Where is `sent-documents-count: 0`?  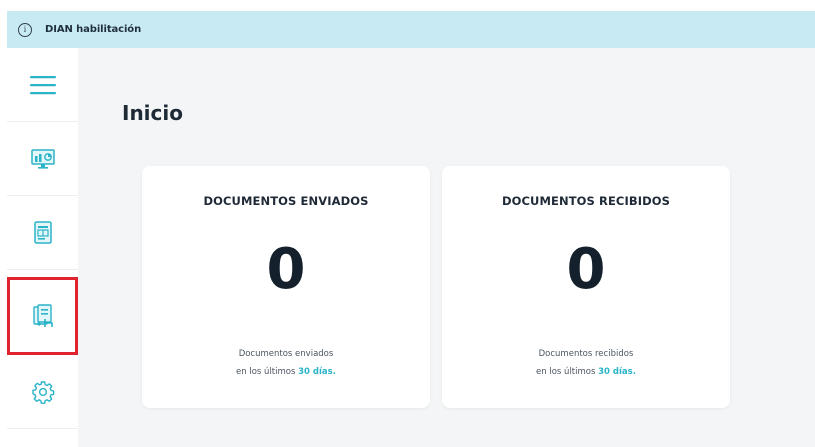 sent-documents-count: 0 is located at coordinates (286, 269).